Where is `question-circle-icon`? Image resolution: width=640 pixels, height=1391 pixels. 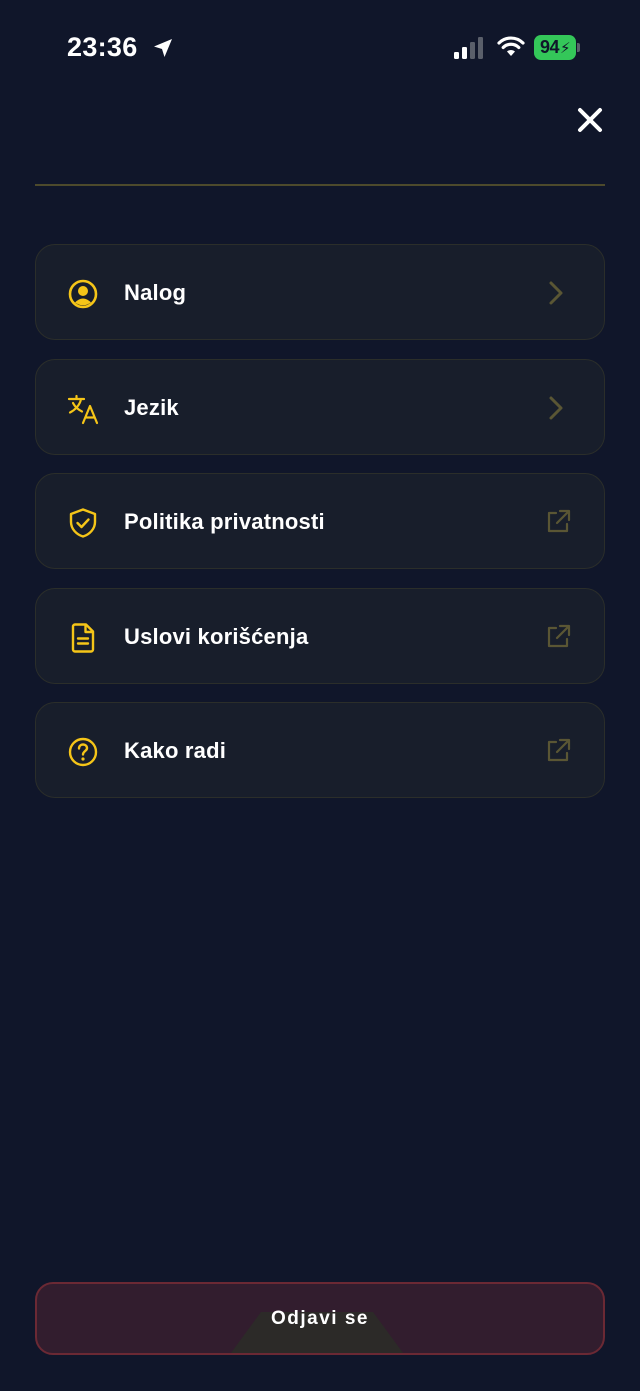
question-circle-icon is located at coordinates (83, 752).